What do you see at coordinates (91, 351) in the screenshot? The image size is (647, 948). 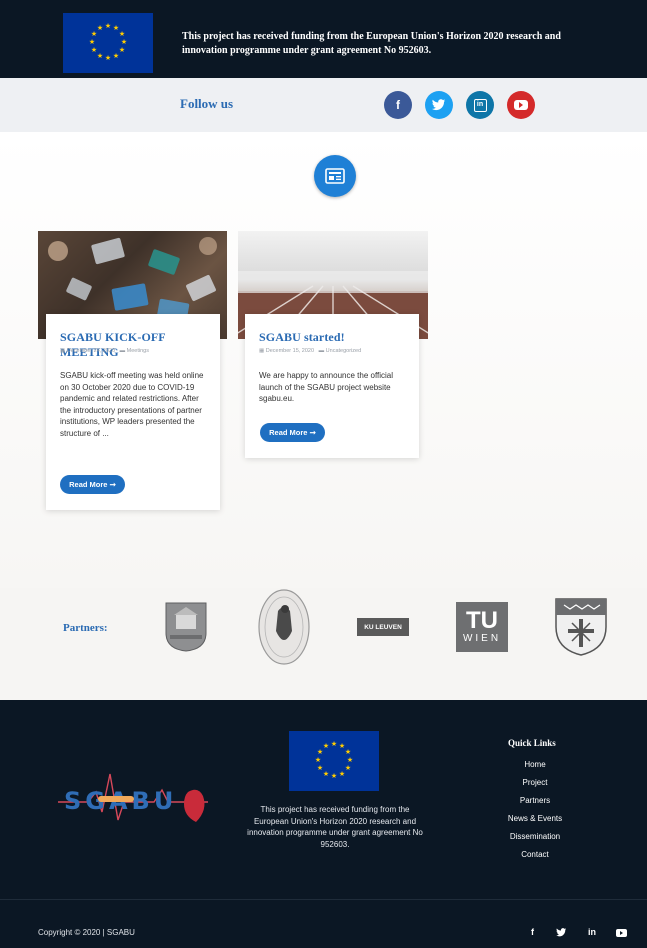 I see `post-date: December 24, 2020` at bounding box center [91, 351].